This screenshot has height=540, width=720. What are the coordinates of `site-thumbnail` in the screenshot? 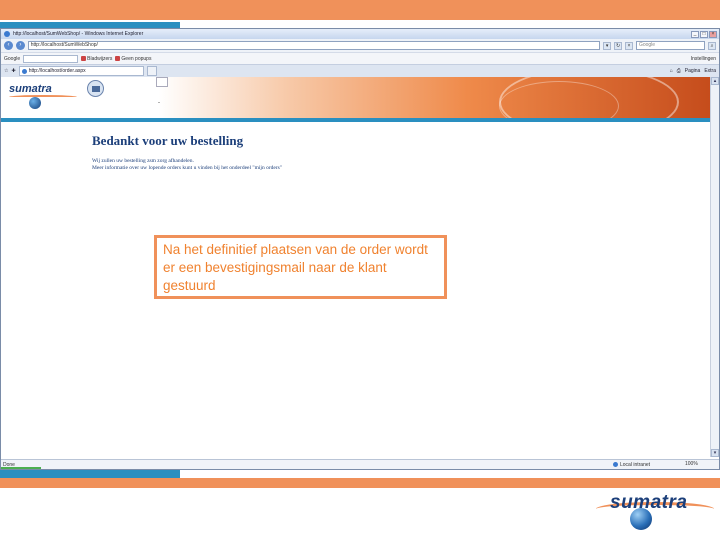 It's located at (162, 82).